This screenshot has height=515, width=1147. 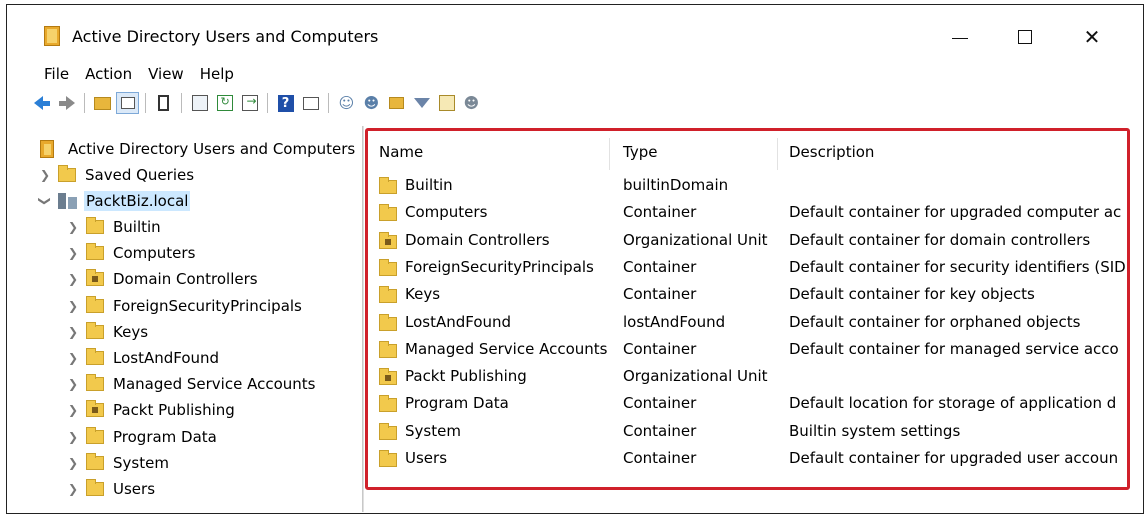 I want to click on back-arrow-icon, so click(x=41, y=103).